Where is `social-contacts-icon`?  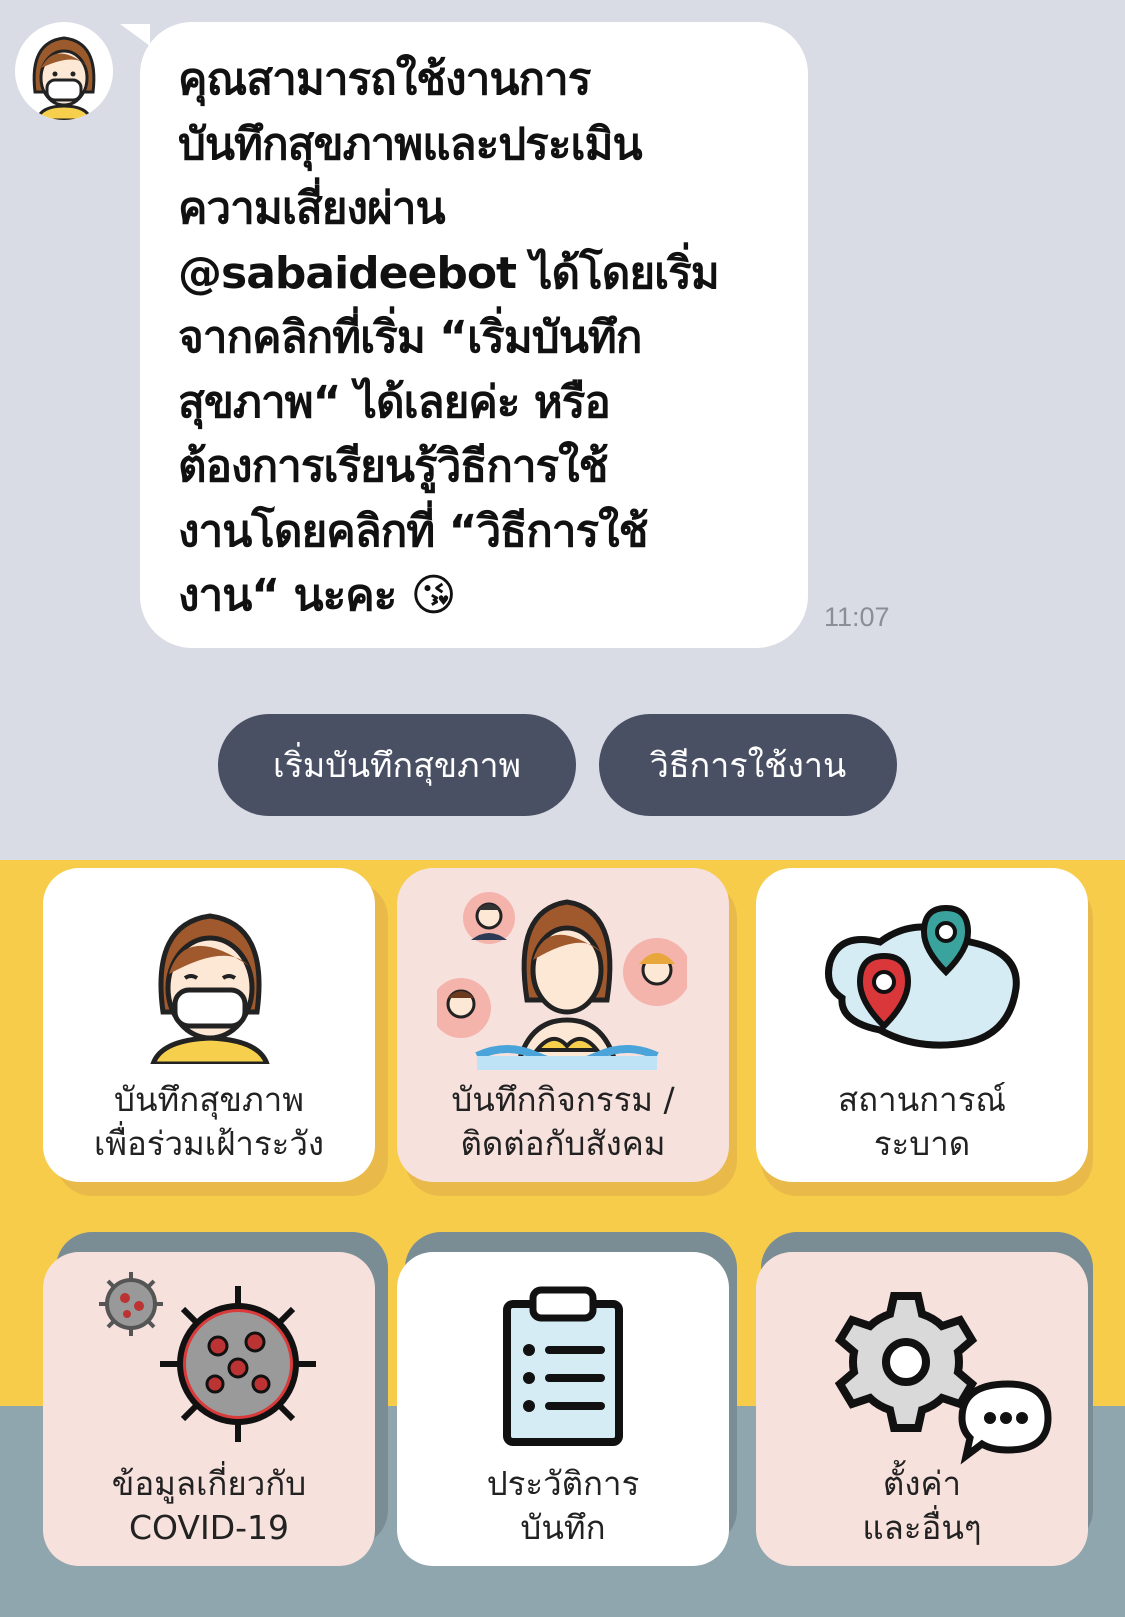
social-contacts-icon is located at coordinates (562, 981).